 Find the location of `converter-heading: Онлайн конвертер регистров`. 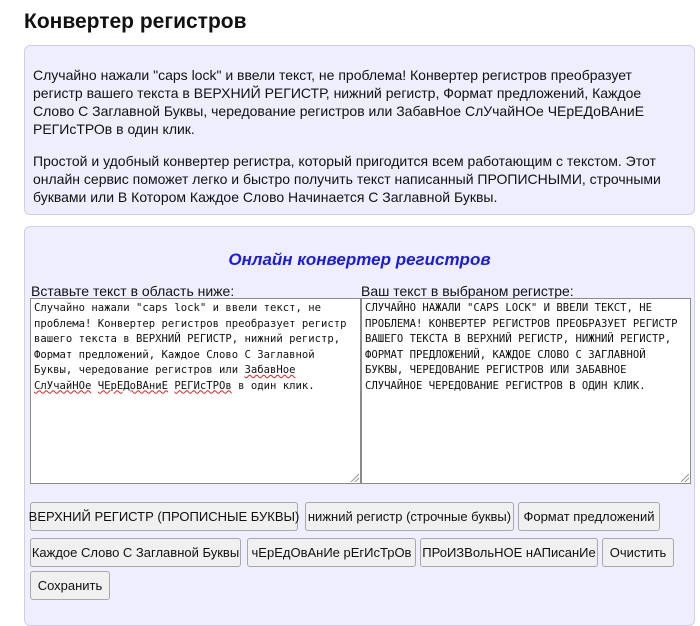

converter-heading: Онлайн конвертер регистров is located at coordinates (359, 259).